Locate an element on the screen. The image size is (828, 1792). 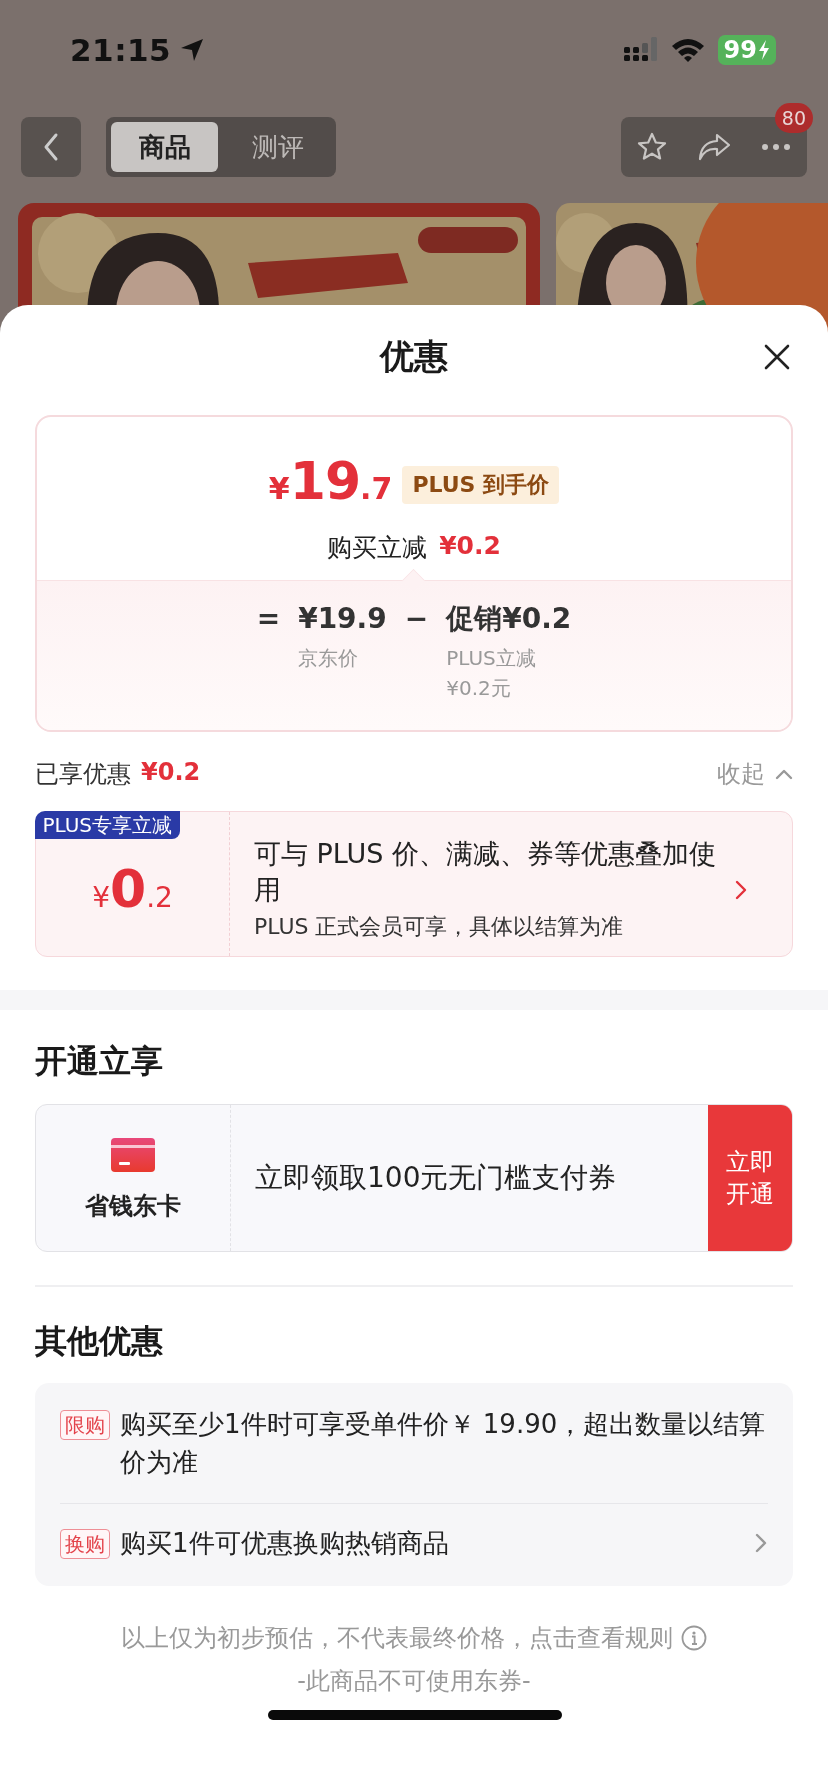
discount-amount: ¥0.2 is located at coordinates (470, 546).